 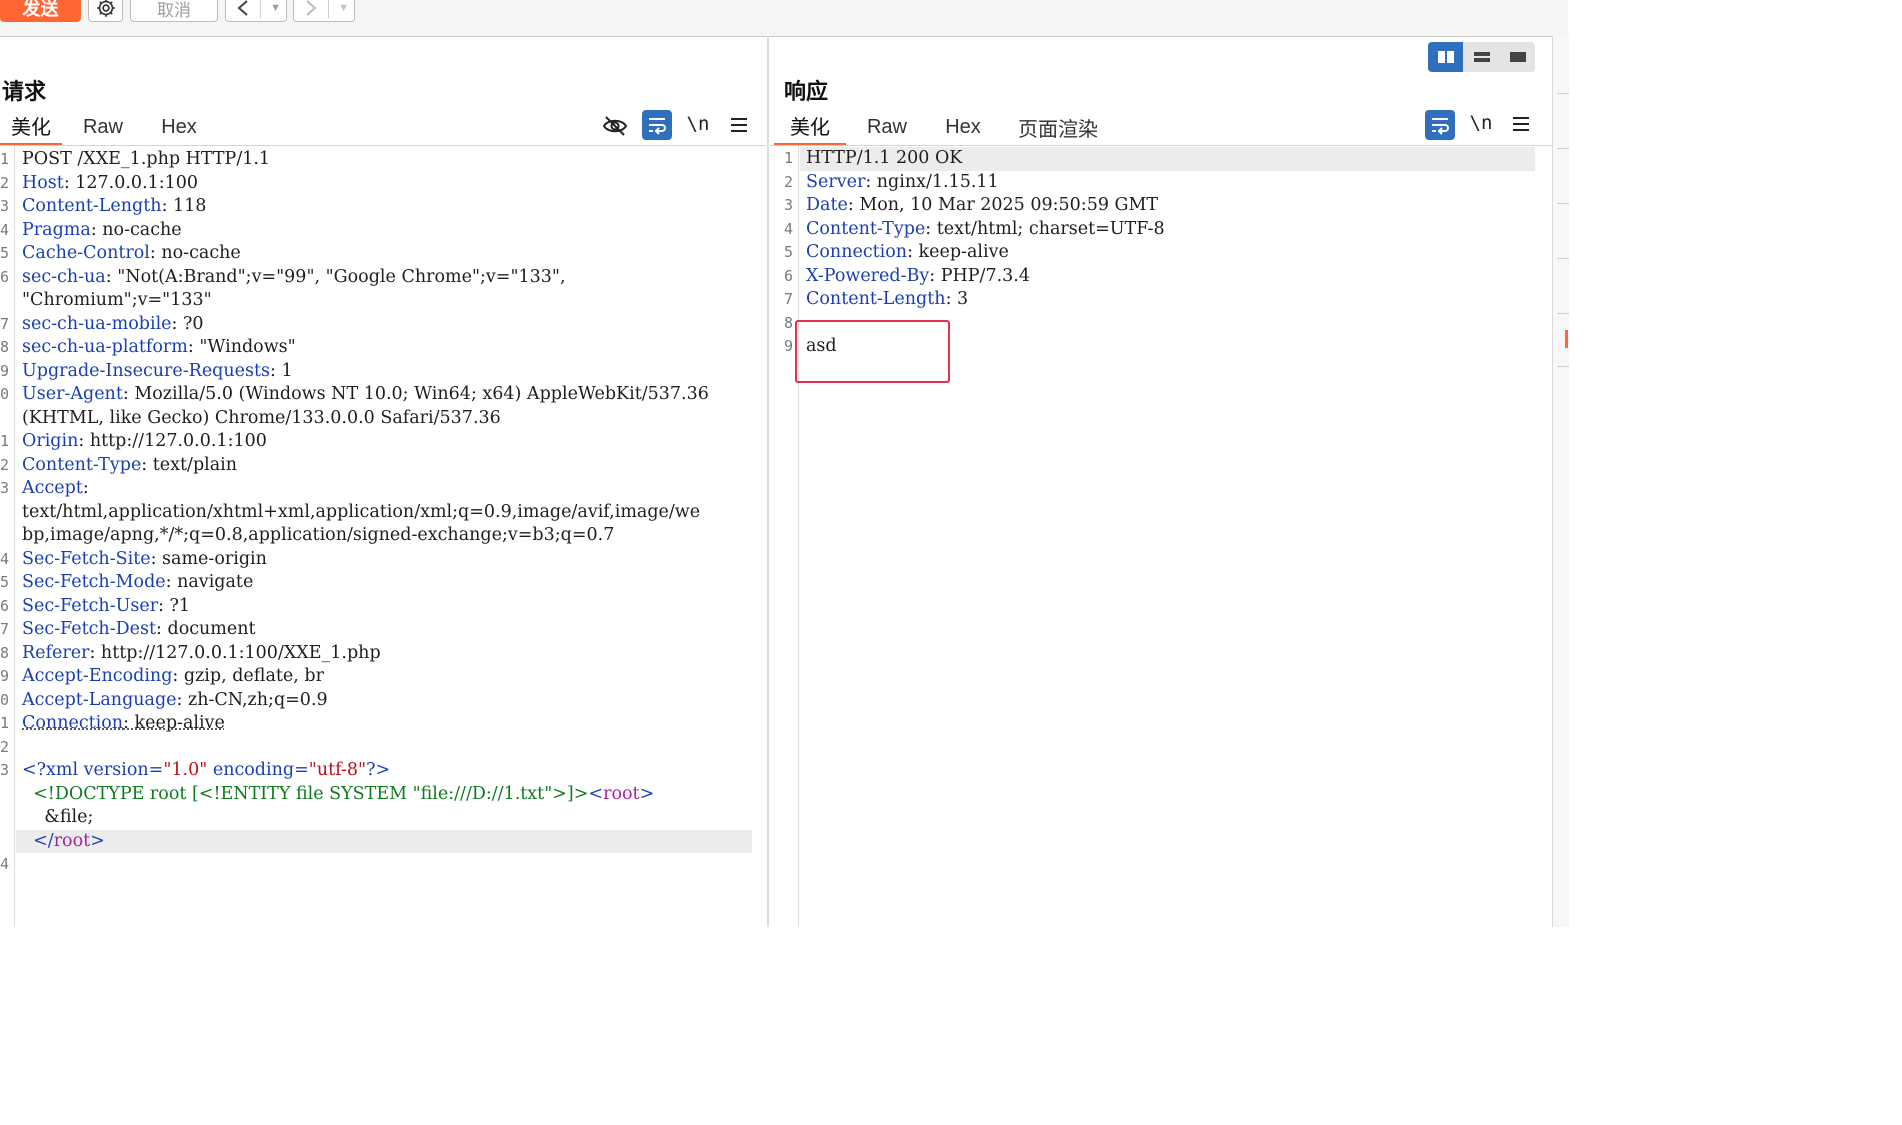 What do you see at coordinates (72, 394) in the screenshot?
I see `header-name: User-Agent` at bounding box center [72, 394].